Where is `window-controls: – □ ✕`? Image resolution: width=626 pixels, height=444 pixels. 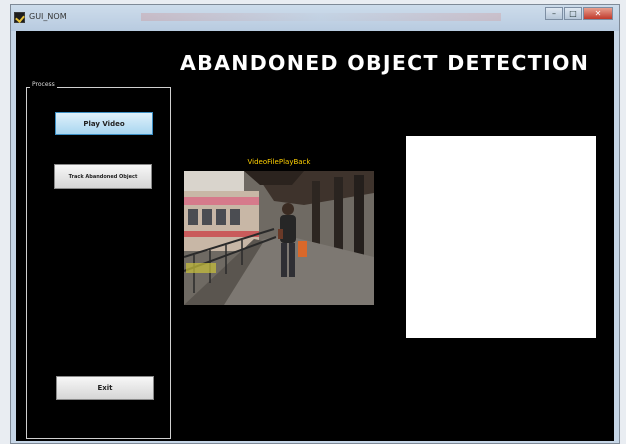
window-controls: – □ ✕ is located at coordinates (578, 14).